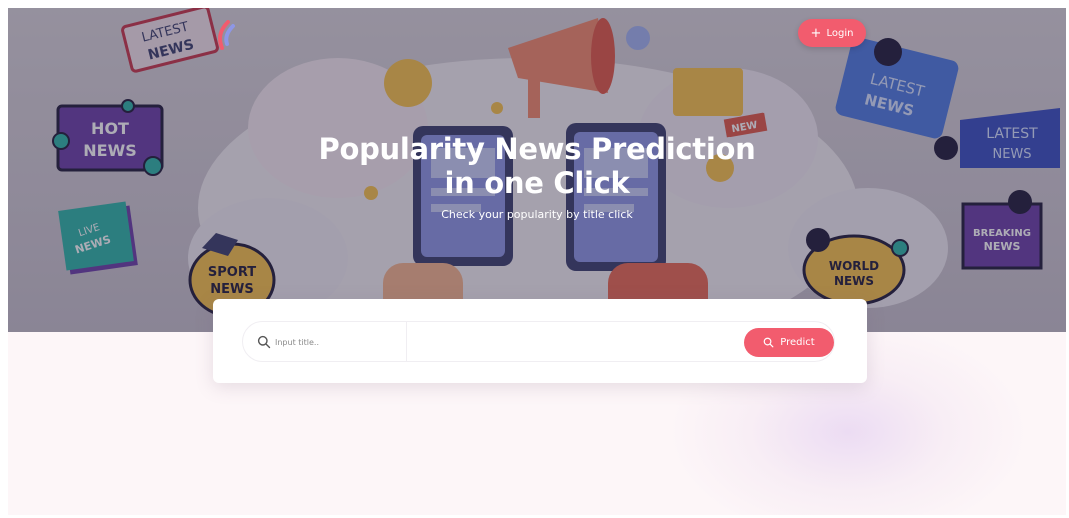  I want to click on predict-search-icon, so click(768, 342).